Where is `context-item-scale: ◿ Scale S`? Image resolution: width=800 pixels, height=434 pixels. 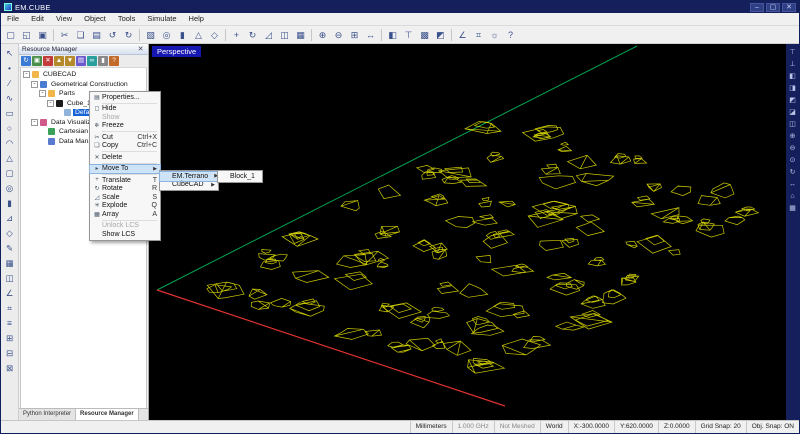
context-item-scale: ◿ Scale S is located at coordinates (125, 197).